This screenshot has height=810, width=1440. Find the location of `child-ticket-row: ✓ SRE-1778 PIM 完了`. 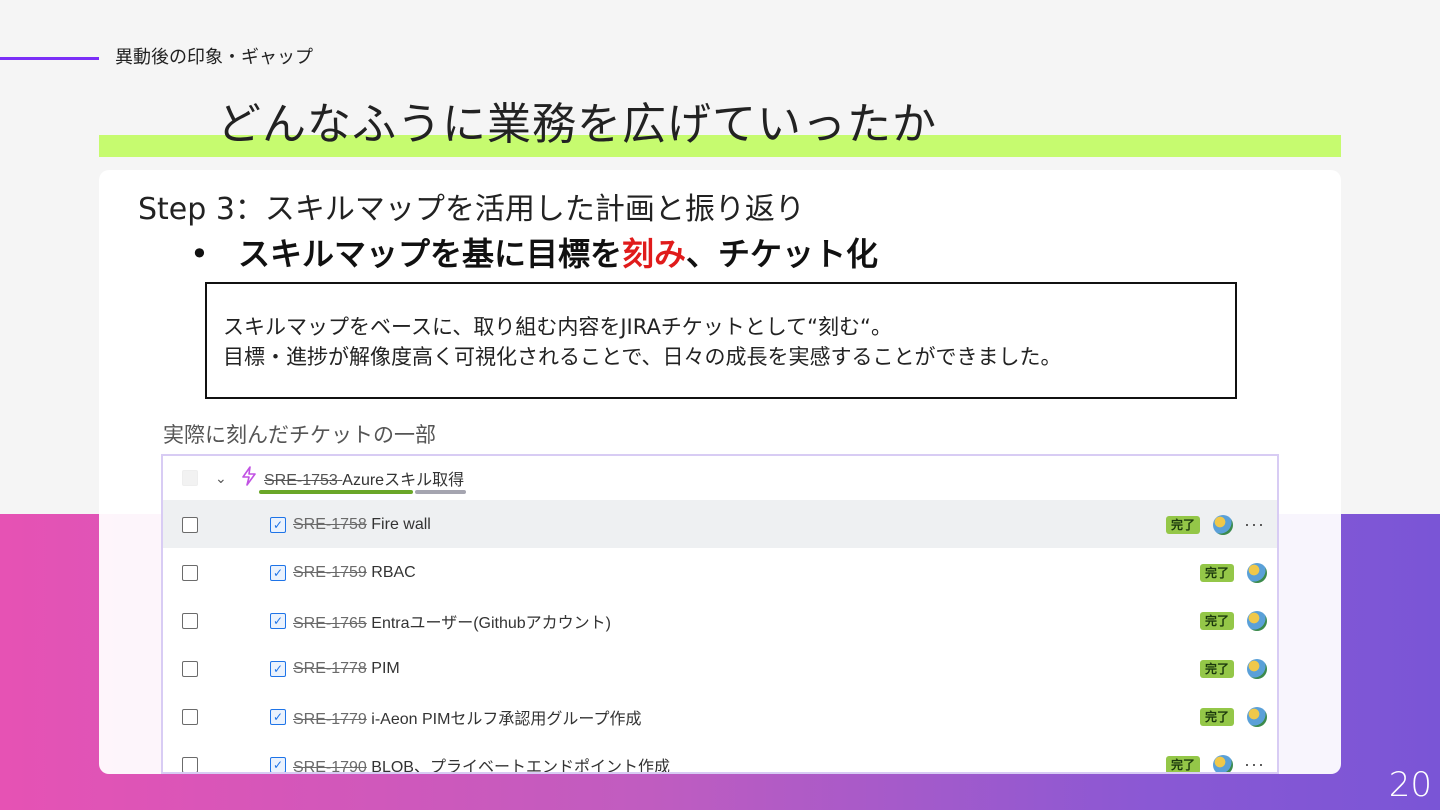

child-ticket-row: ✓ SRE-1778 PIM 完了 is located at coordinates (720, 668).